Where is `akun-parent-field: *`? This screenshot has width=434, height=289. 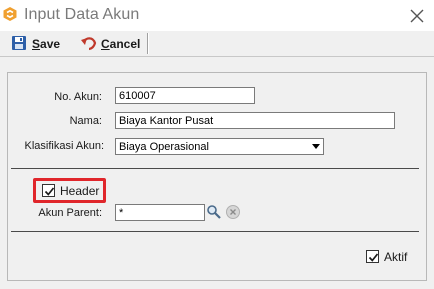 akun-parent-field: * is located at coordinates (160, 212).